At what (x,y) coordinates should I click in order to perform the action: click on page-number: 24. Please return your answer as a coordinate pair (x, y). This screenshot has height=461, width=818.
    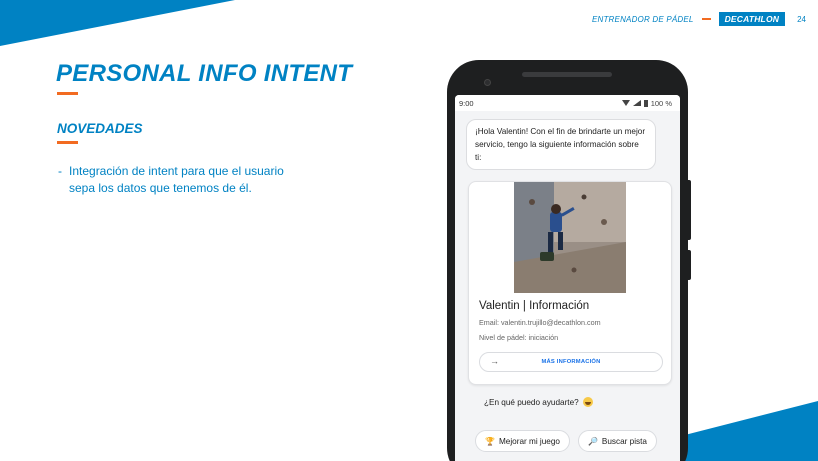
    Looking at the image, I should click on (801, 19).